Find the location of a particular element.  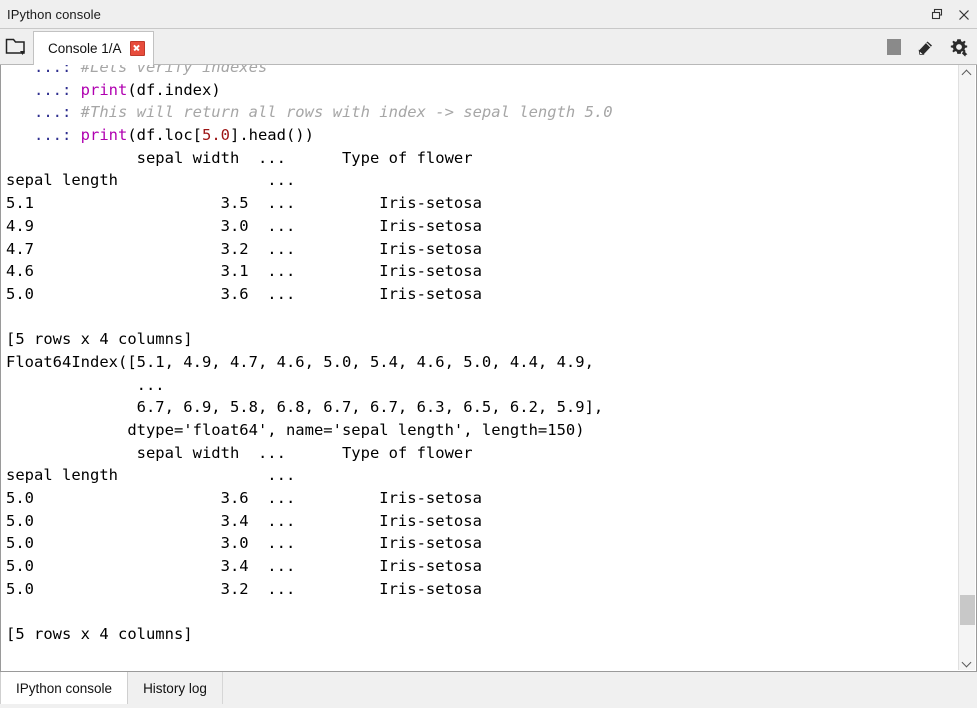

console-token-plain: 5.0 3.0 ... Iris-setosa is located at coordinates (244, 543).